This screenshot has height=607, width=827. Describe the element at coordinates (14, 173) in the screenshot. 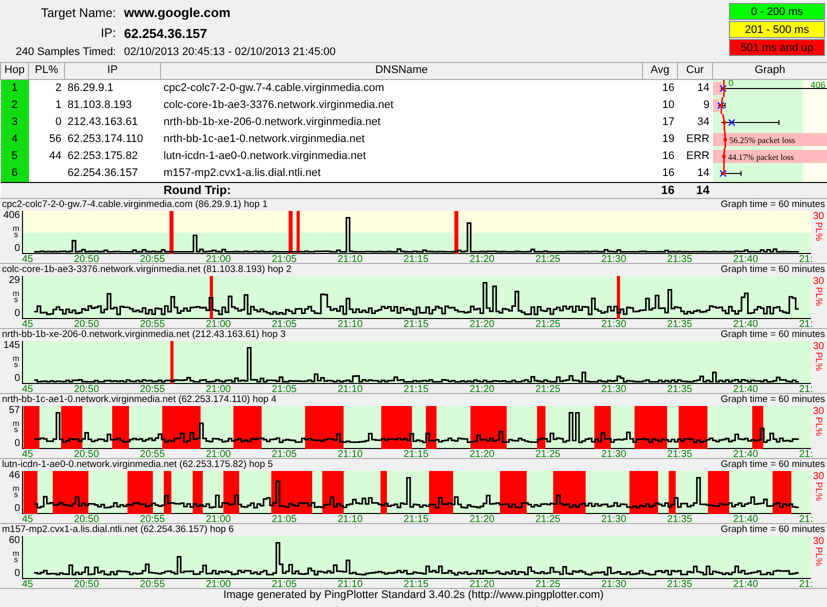

I see `hop-number-cell: 6` at that location.